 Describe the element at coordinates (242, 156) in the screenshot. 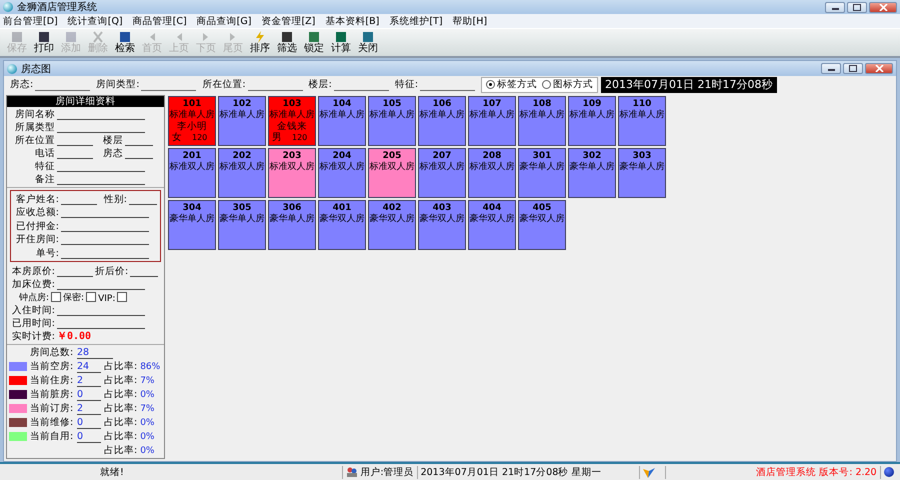

I see `room-number: 202` at that location.